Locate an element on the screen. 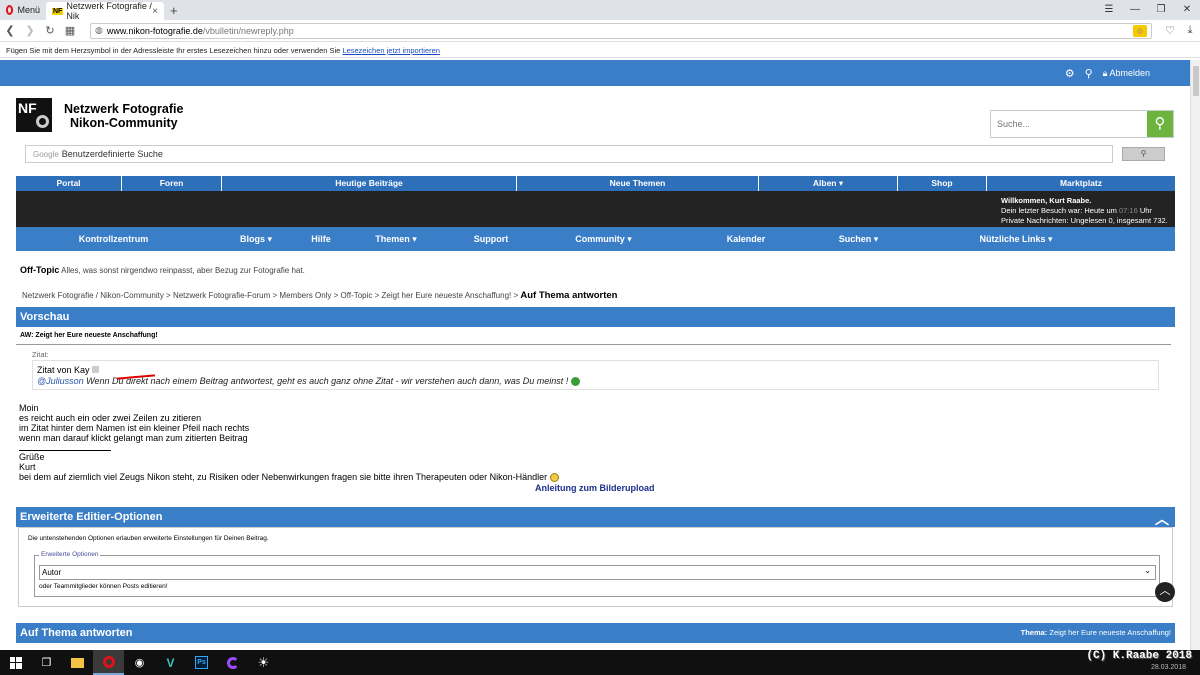  taskbar-app-globe: ◉ is located at coordinates (139, 662).